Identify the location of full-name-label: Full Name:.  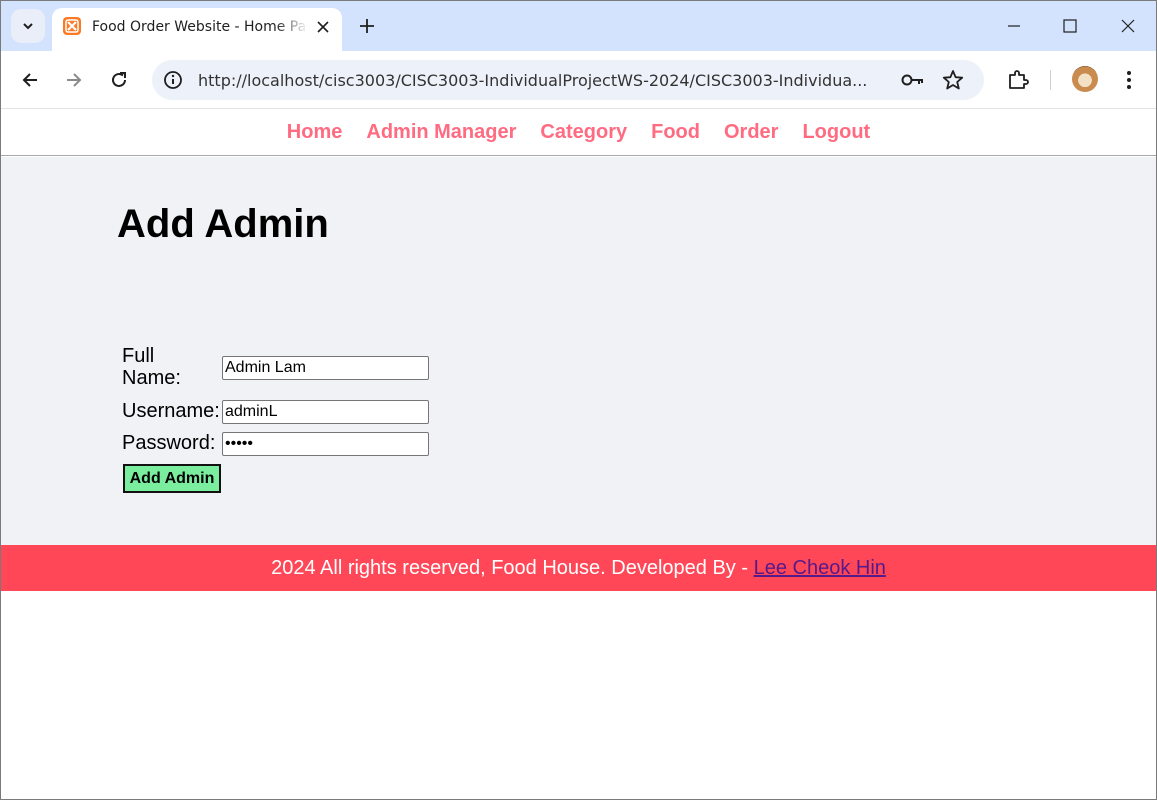
(151, 367).